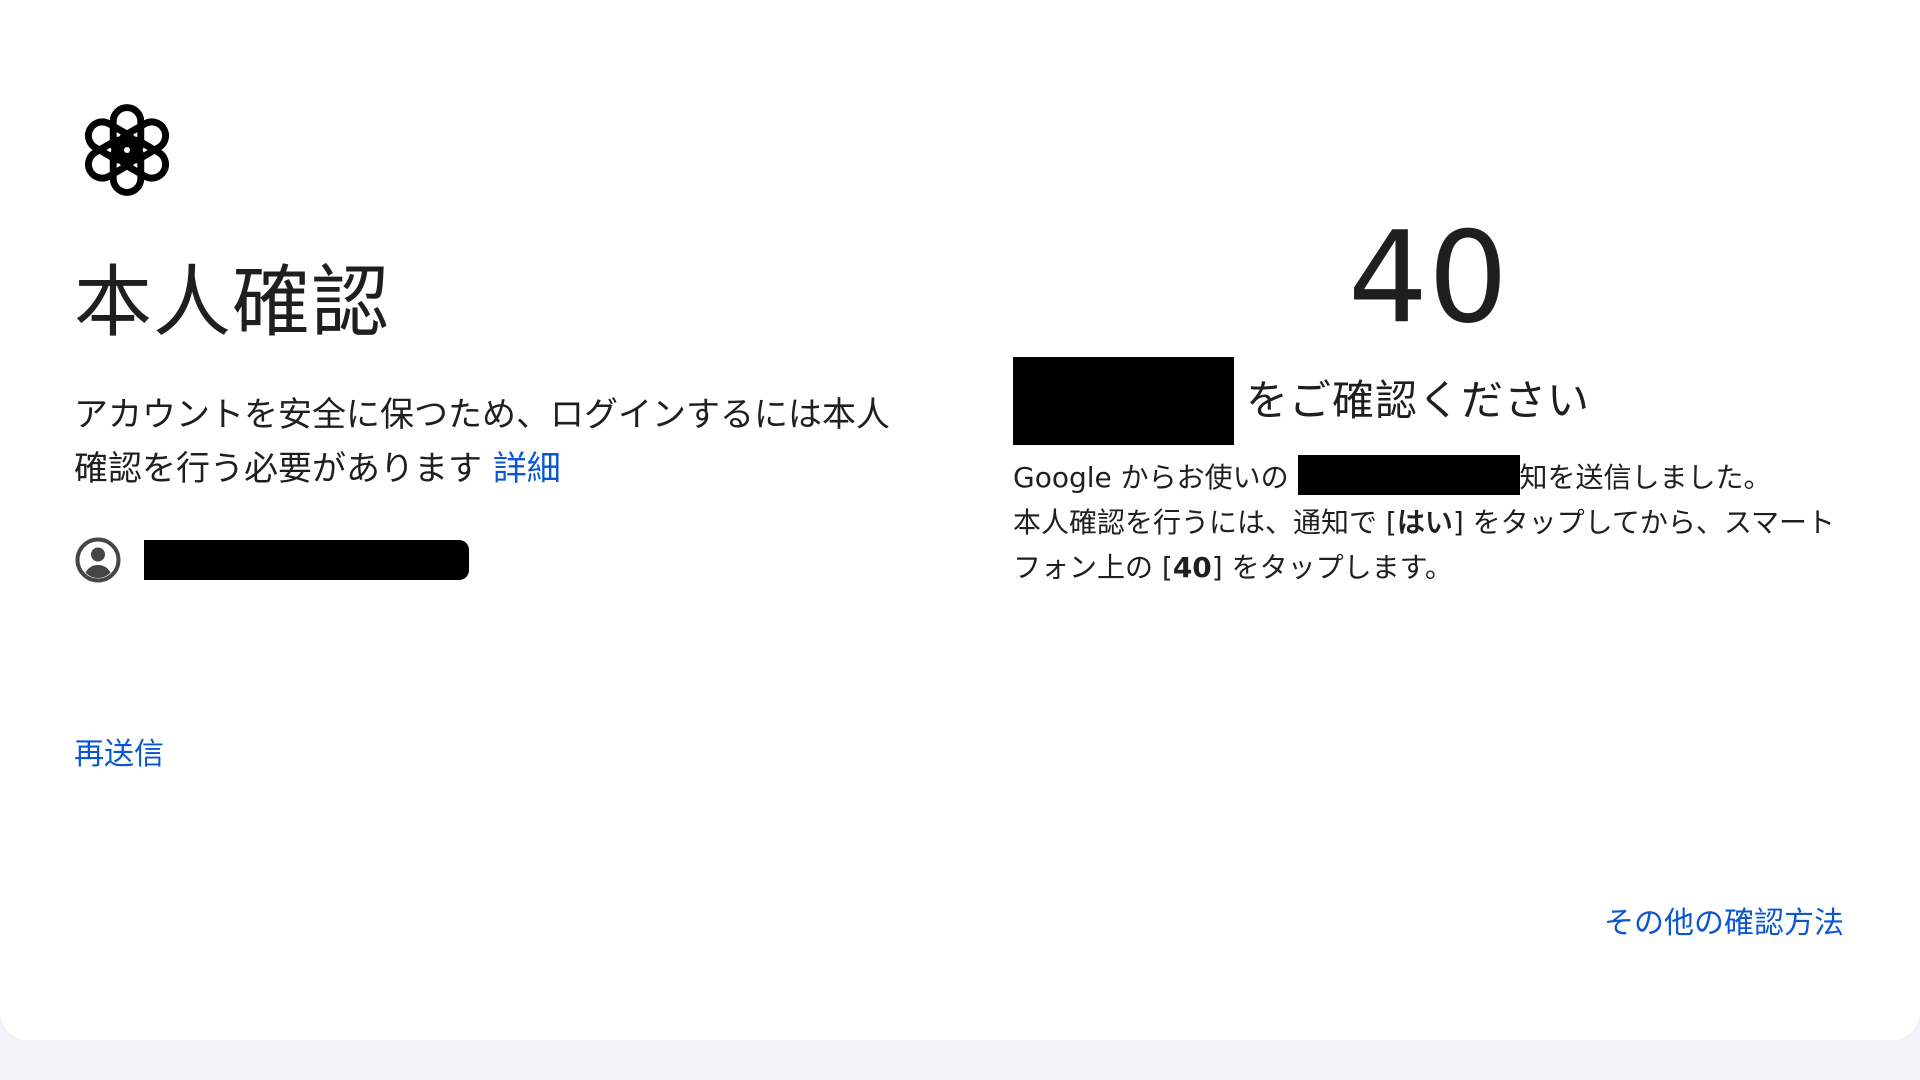 Image resolution: width=1920 pixels, height=1080 pixels. I want to click on details-link: 詳細, so click(527, 469).